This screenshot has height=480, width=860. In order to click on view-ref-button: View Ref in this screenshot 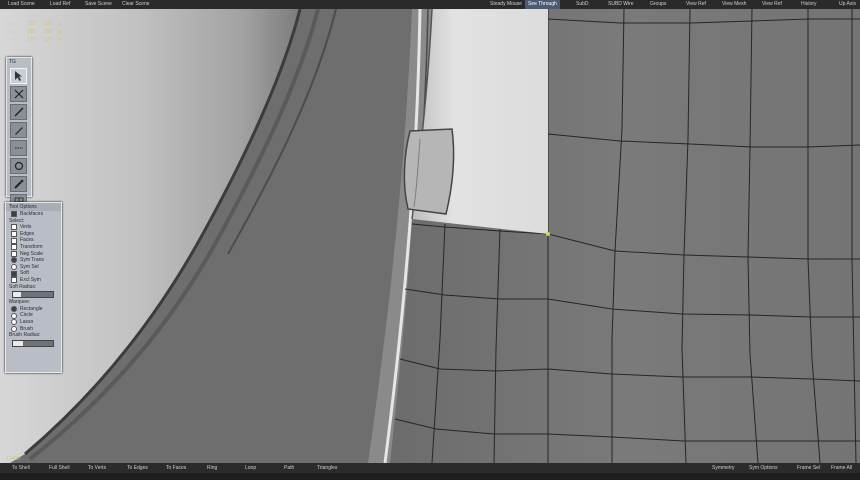, I will do `click(696, 4)`.